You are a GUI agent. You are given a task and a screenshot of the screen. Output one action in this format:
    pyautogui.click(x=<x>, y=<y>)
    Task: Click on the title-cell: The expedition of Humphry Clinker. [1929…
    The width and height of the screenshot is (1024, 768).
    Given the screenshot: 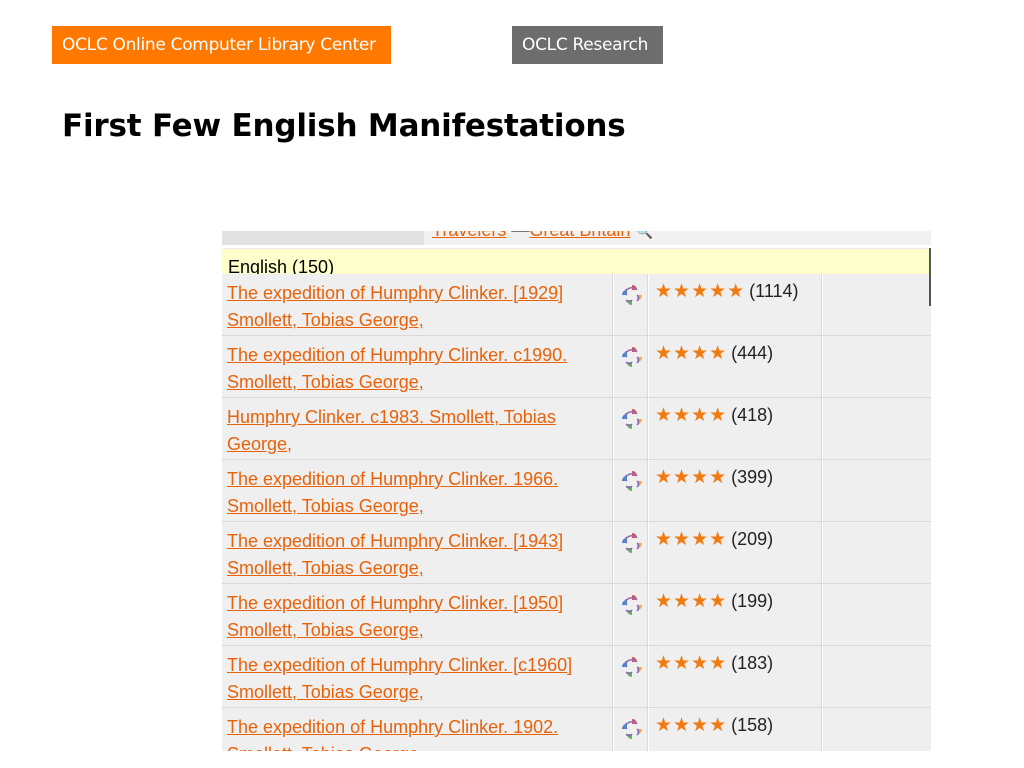 What is the action you would take?
    pyautogui.click(x=417, y=304)
    